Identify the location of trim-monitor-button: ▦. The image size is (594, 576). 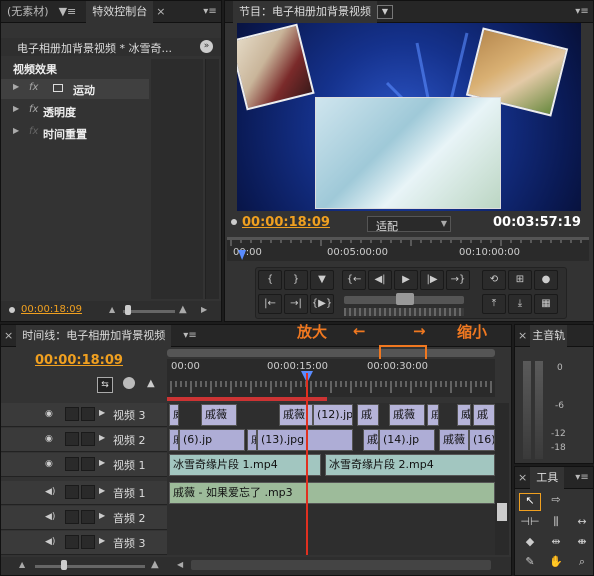
(546, 304).